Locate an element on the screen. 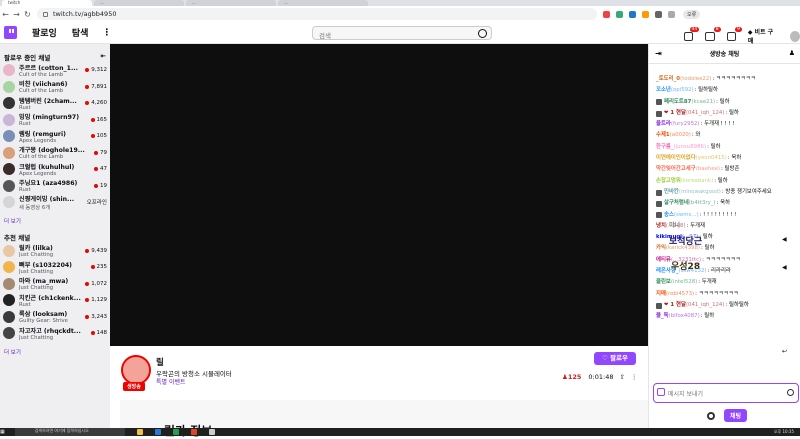 The width and height of the screenshot is (800, 439). collapse-chat-icon: ⇥ is located at coordinates (658, 53).